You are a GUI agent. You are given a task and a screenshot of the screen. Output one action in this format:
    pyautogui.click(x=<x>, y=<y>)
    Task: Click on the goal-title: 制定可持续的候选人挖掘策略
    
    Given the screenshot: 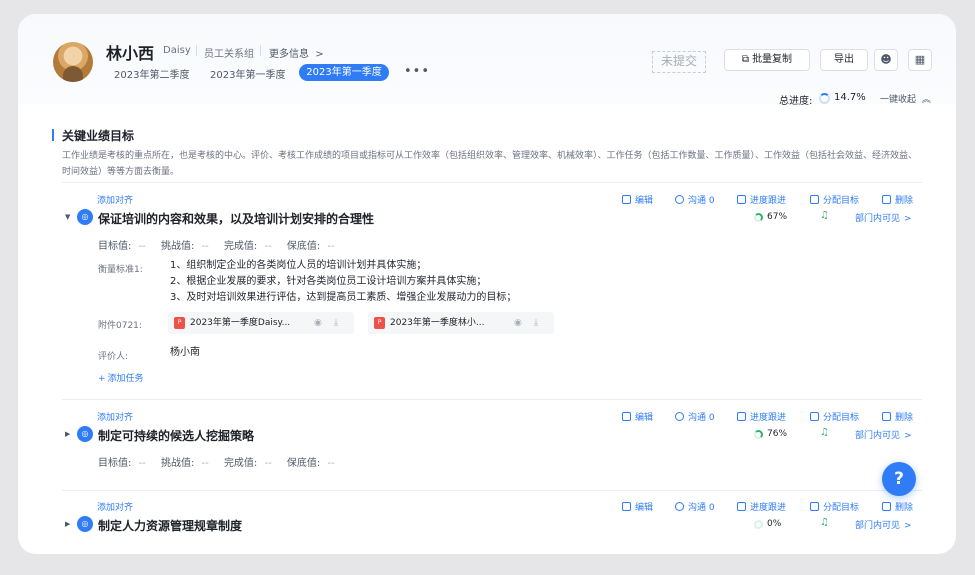 What is the action you would take?
    pyautogui.click(x=176, y=435)
    